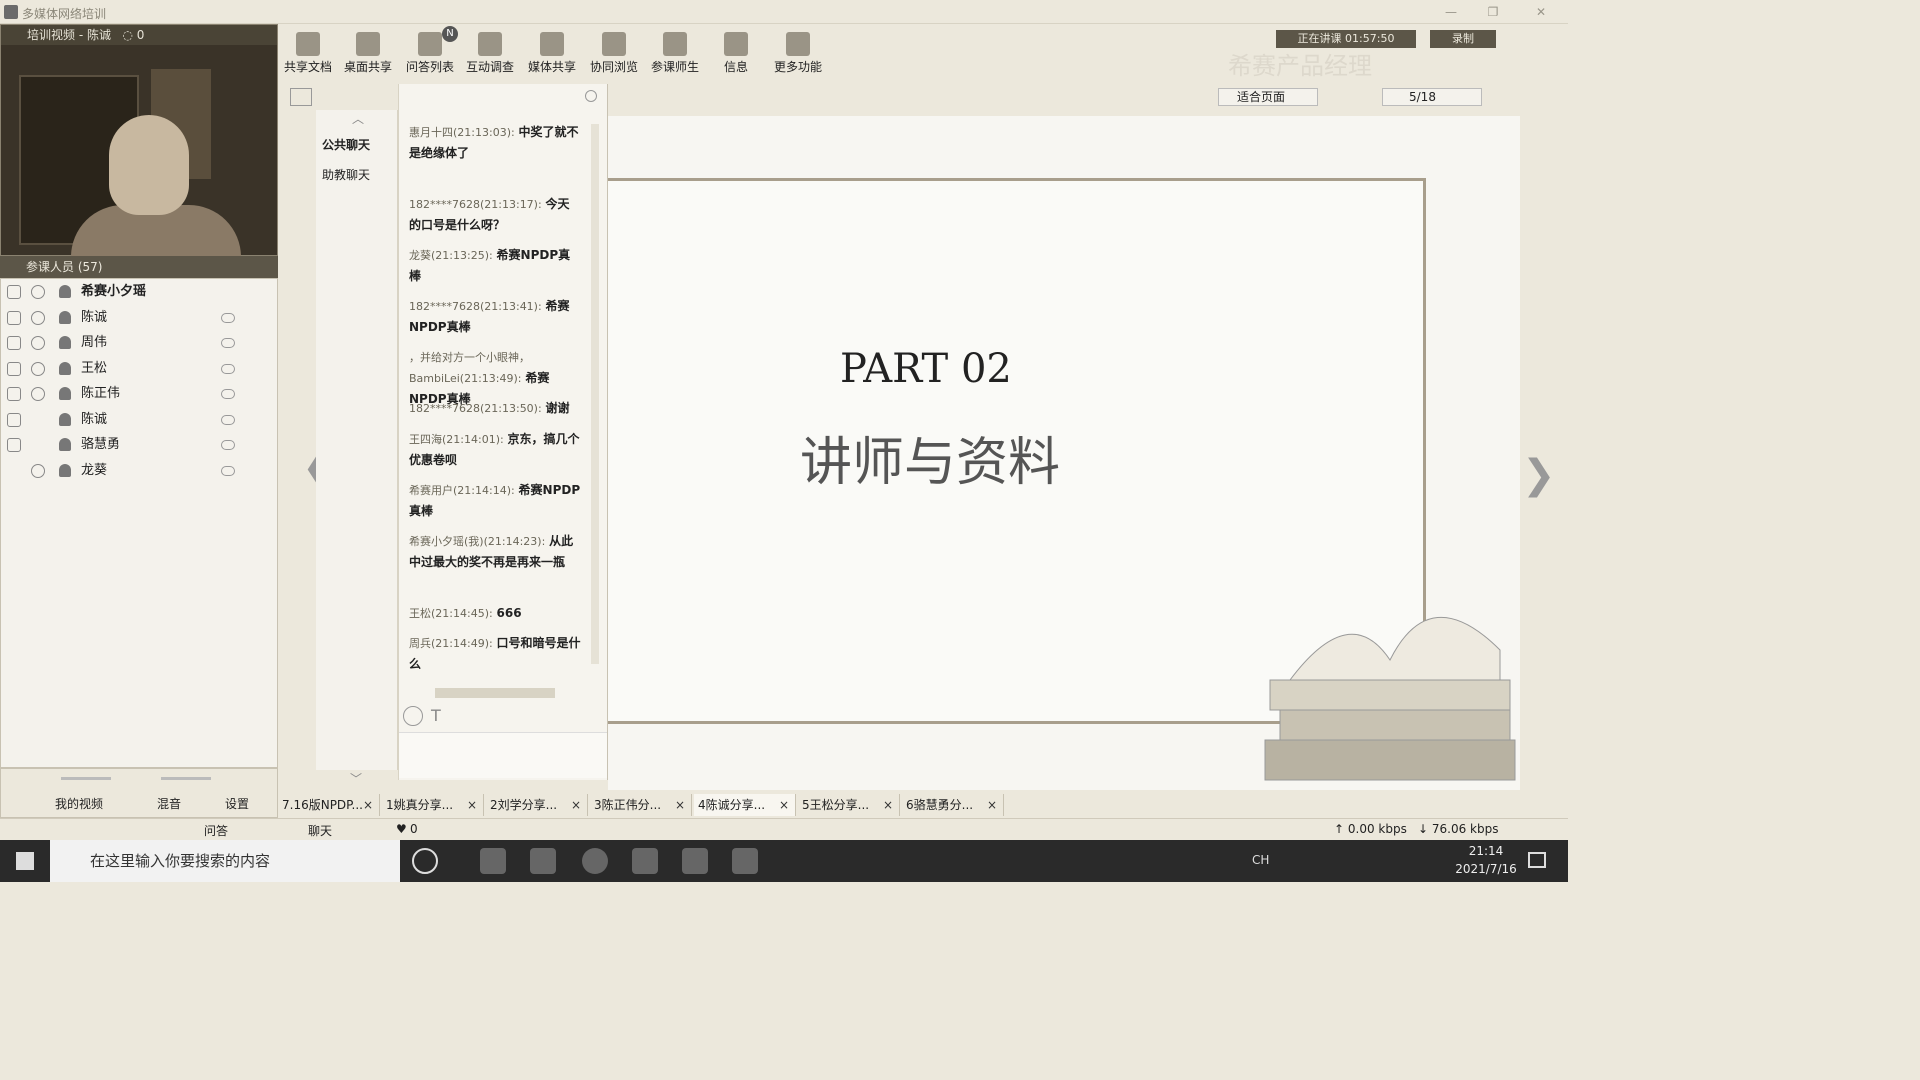 The height and width of the screenshot is (1080, 1920). Describe the element at coordinates (645, 861) in the screenshot. I see `meeting-app-icon` at that location.